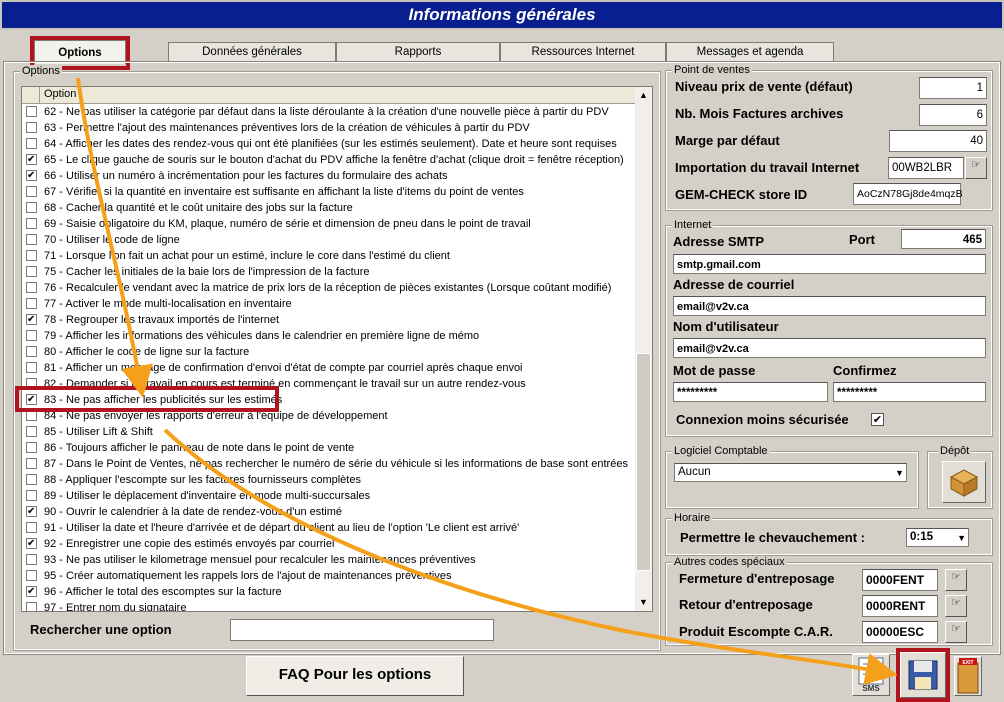 This screenshot has width=1004, height=702. What do you see at coordinates (956, 577) in the screenshot?
I see `hand-pointer-icon: ☞` at bounding box center [956, 577].